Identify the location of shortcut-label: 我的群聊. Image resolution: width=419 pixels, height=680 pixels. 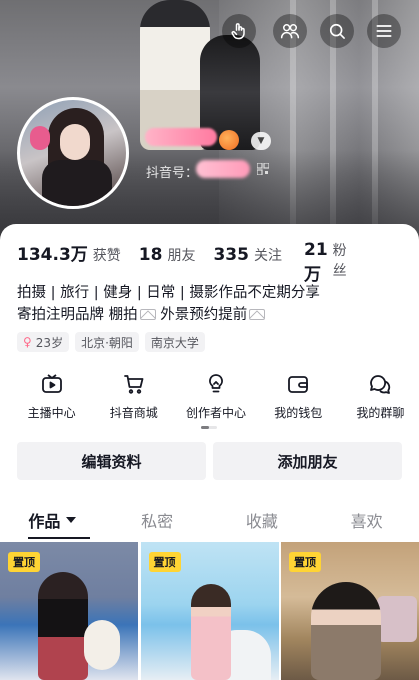
(380, 413).